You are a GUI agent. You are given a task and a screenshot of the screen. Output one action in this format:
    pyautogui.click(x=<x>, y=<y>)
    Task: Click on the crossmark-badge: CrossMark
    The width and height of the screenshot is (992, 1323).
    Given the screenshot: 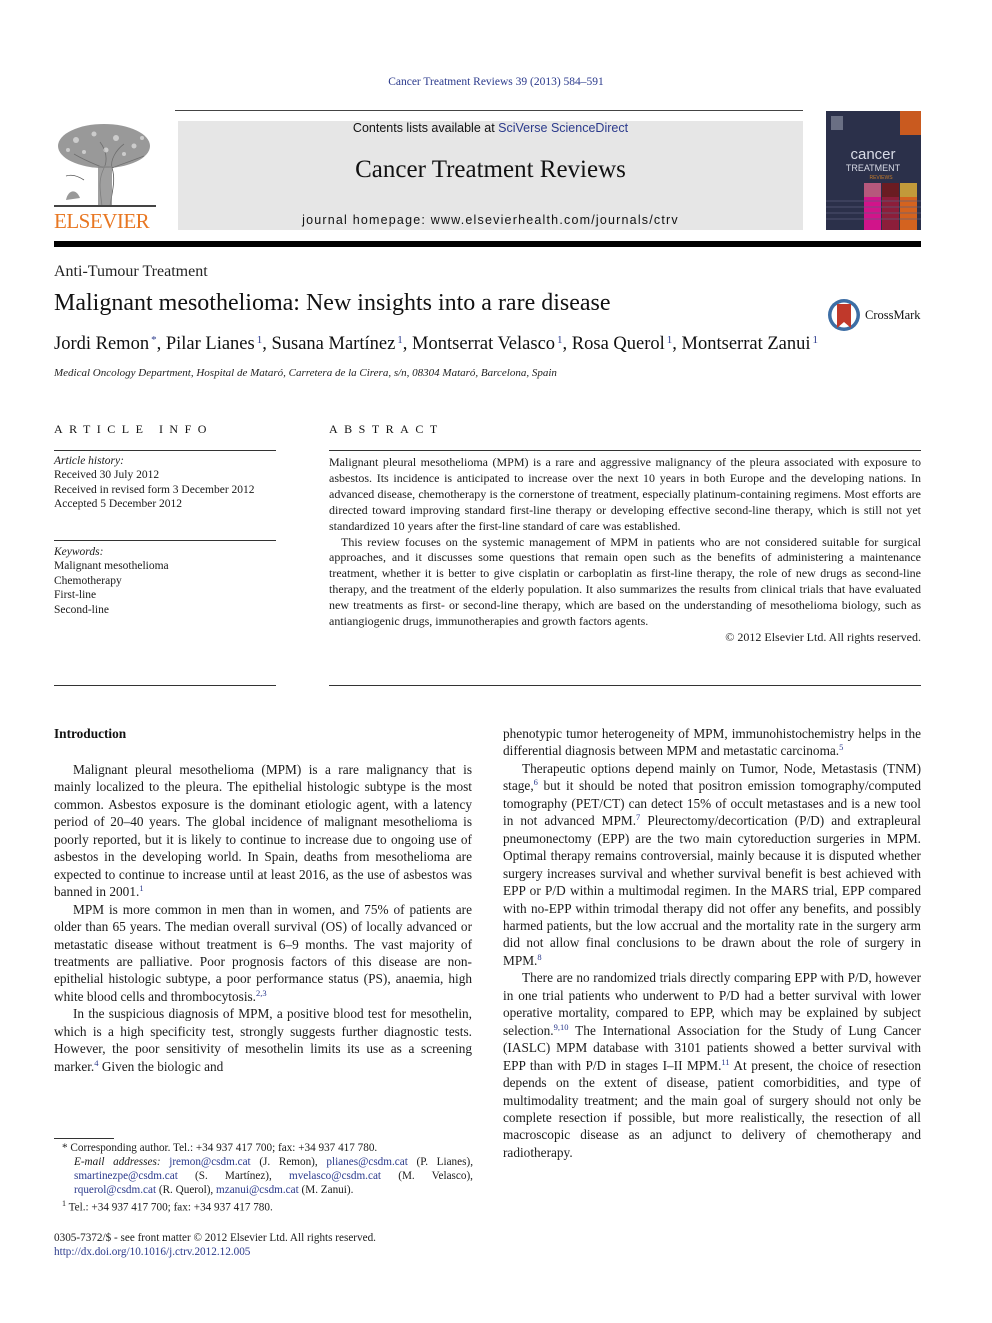 What is the action you would take?
    pyautogui.click(x=877, y=316)
    